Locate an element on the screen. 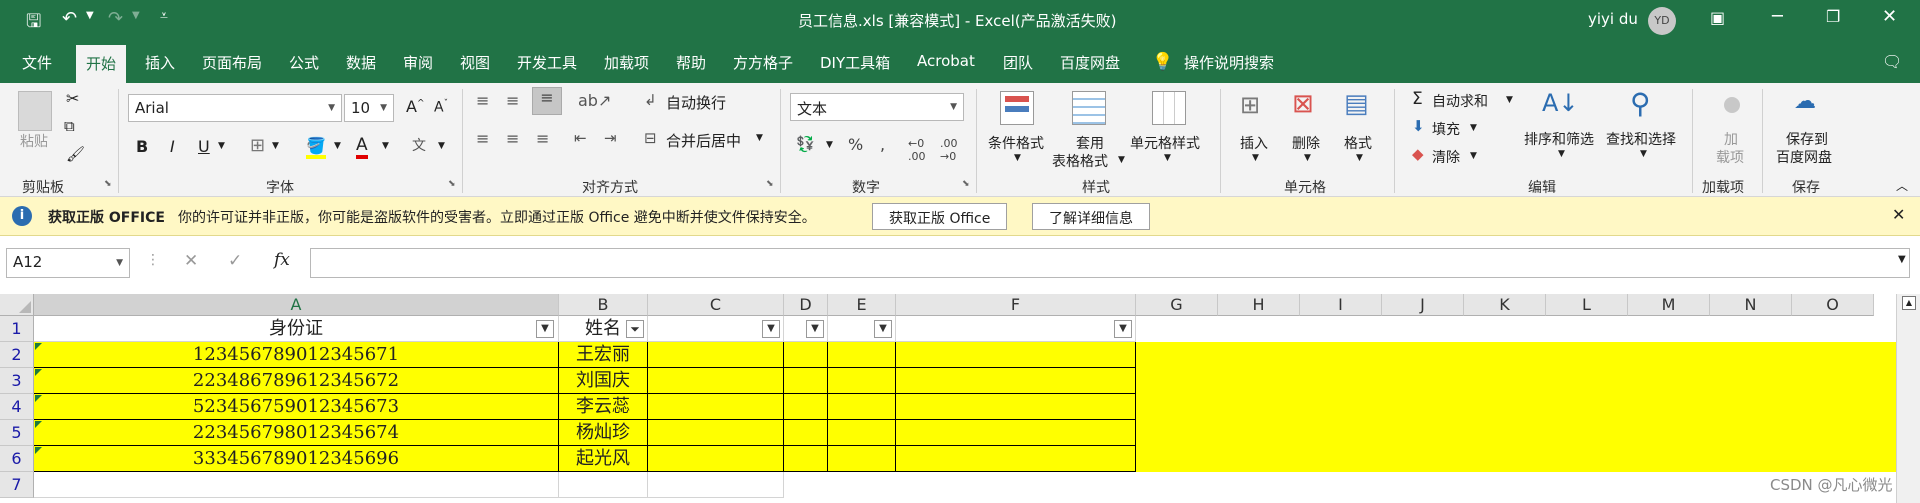 This screenshot has height=503, width=1920. restore-icon: ❐ is located at coordinates (1833, 16).